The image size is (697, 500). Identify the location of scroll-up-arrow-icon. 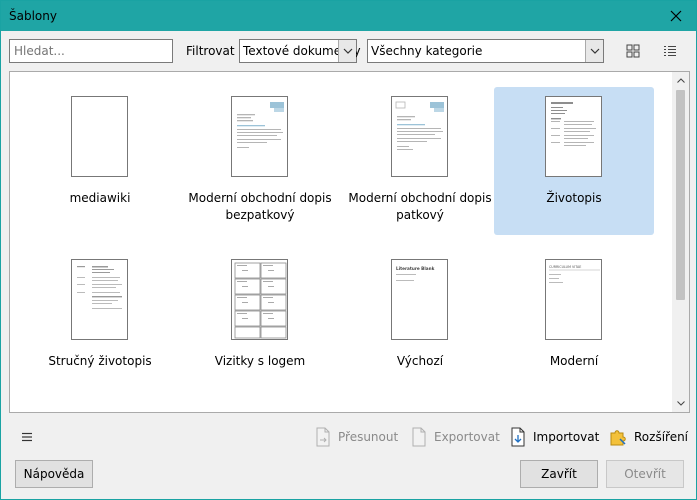
(680, 80).